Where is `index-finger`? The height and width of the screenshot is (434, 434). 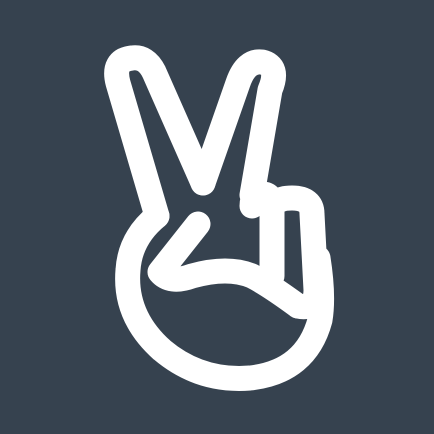
index-finger is located at coordinates (160, 137).